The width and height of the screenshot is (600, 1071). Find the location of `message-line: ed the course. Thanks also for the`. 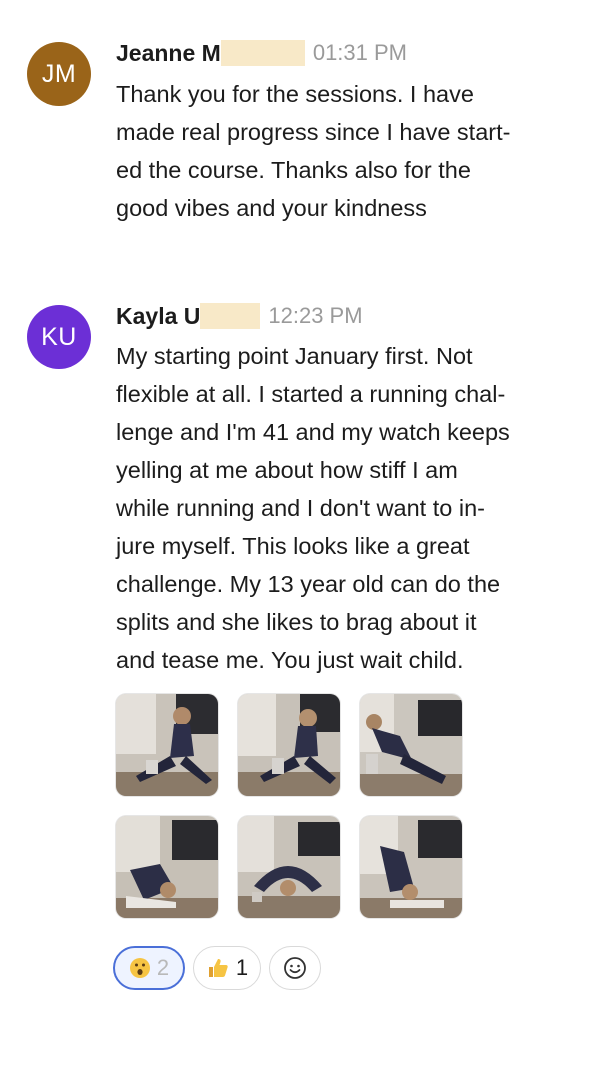

message-line: ed the course. Thanks also for the is located at coordinates (293, 170).